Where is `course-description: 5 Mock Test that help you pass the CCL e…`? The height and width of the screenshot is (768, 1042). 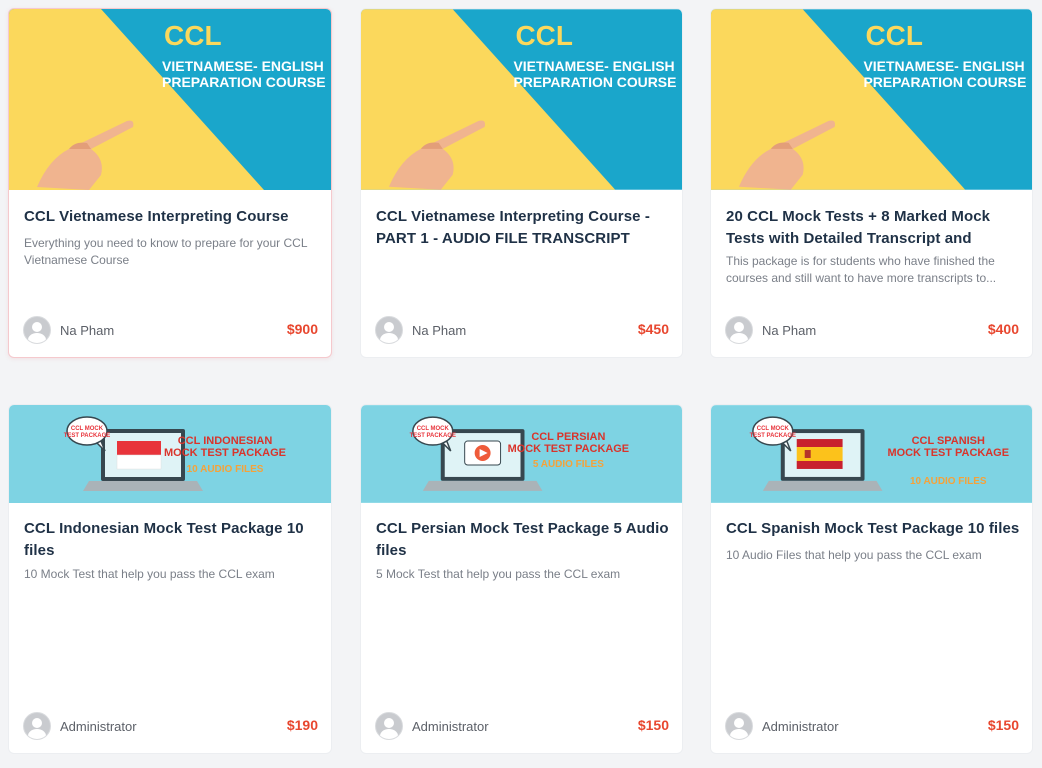
course-description: 5 Mock Test that help you pass the CCL e… is located at coordinates (498, 574).